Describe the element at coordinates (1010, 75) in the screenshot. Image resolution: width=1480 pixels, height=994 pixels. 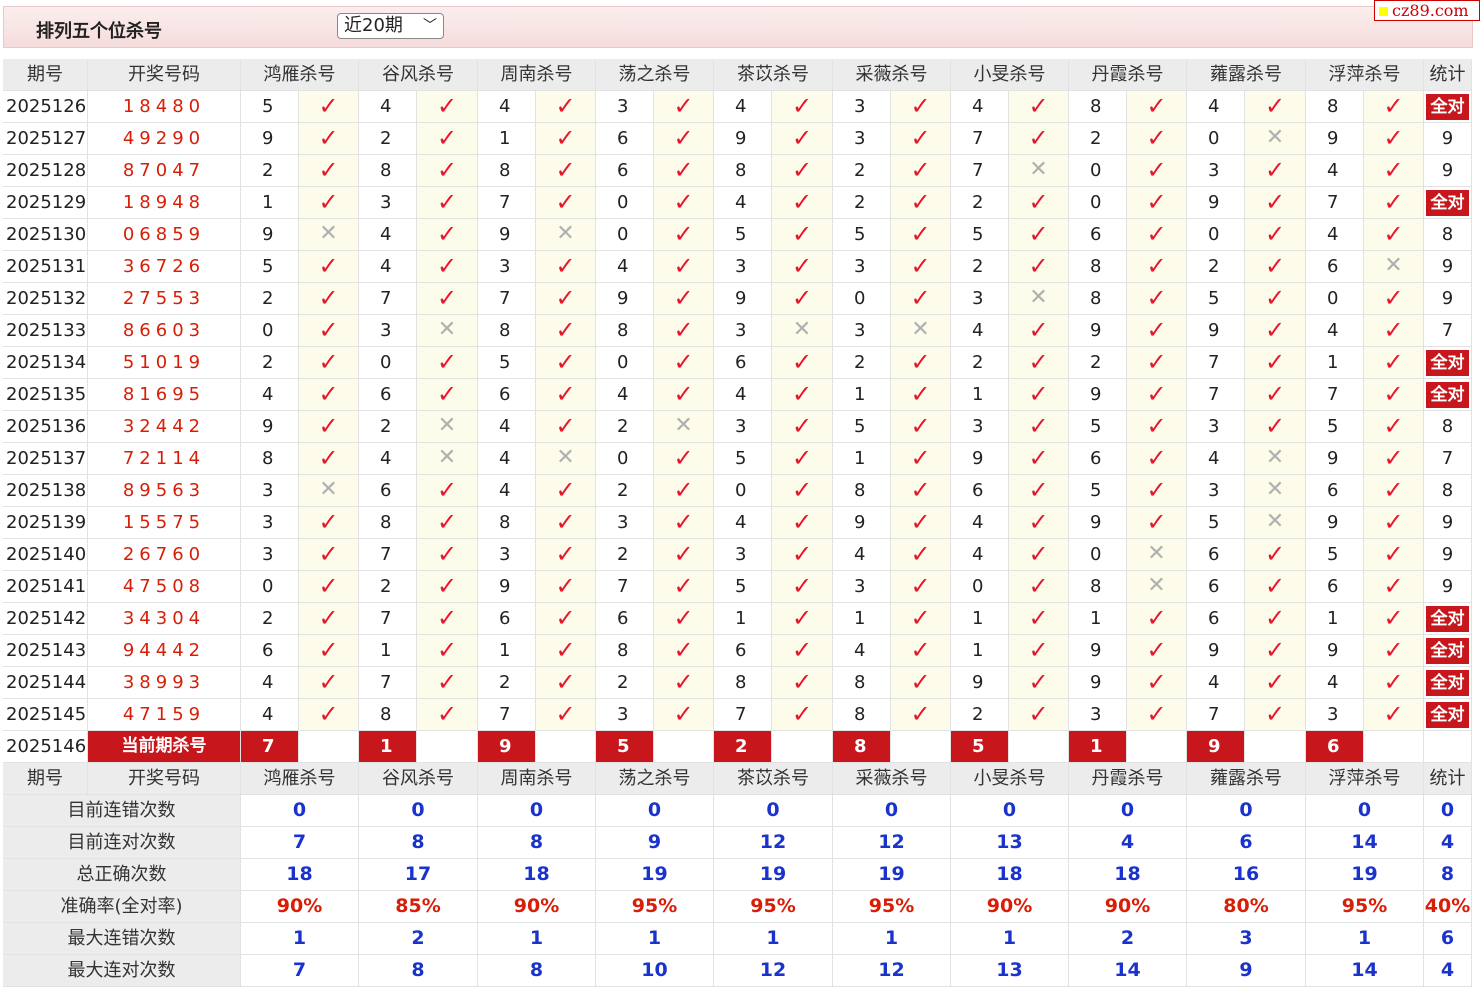
I see `top-expert-header: 小旻杀号` at that location.